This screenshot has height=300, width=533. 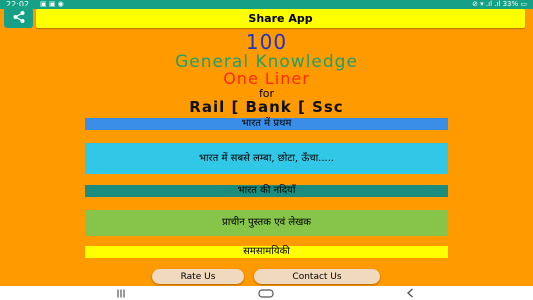 I want to click on share-icon, so click(x=18, y=17).